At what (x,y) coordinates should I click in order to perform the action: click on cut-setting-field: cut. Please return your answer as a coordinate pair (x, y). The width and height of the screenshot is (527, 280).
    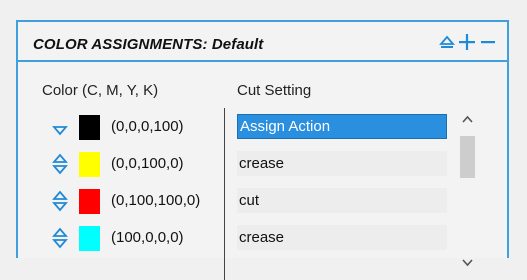
    Looking at the image, I should click on (342, 200).